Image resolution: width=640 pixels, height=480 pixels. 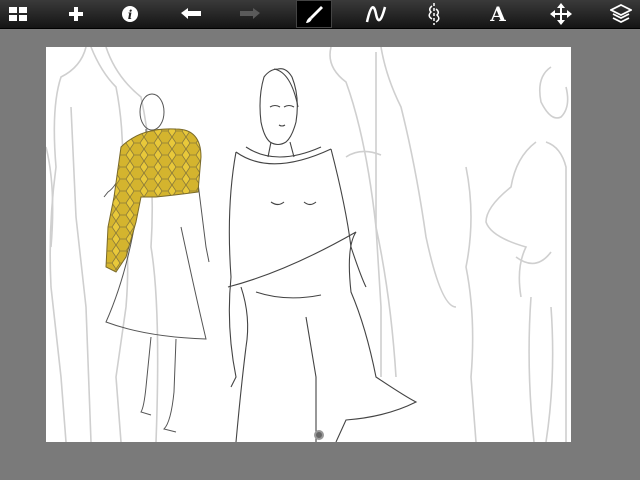 I want to click on brush-button, so click(x=314, y=14).